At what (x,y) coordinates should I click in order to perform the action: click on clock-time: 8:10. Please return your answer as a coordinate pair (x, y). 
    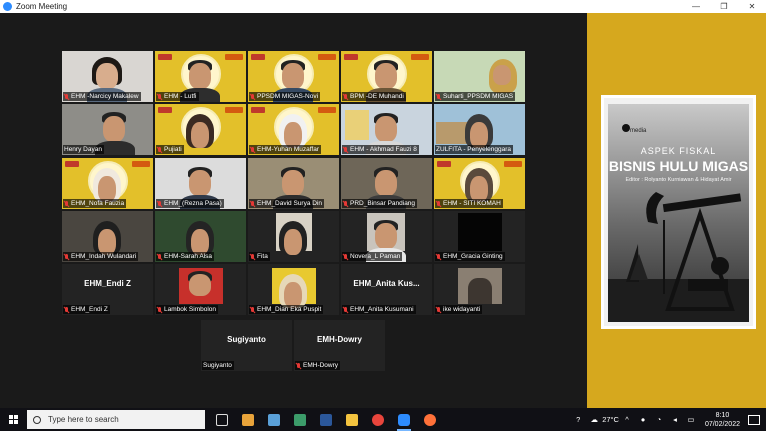
    Looking at the image, I should click on (722, 415).